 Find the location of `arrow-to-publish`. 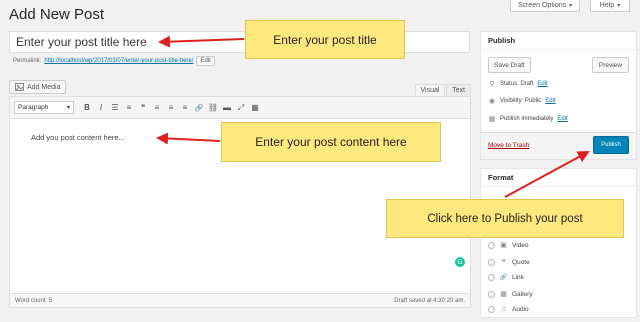

arrow-to-publish is located at coordinates (547, 174).